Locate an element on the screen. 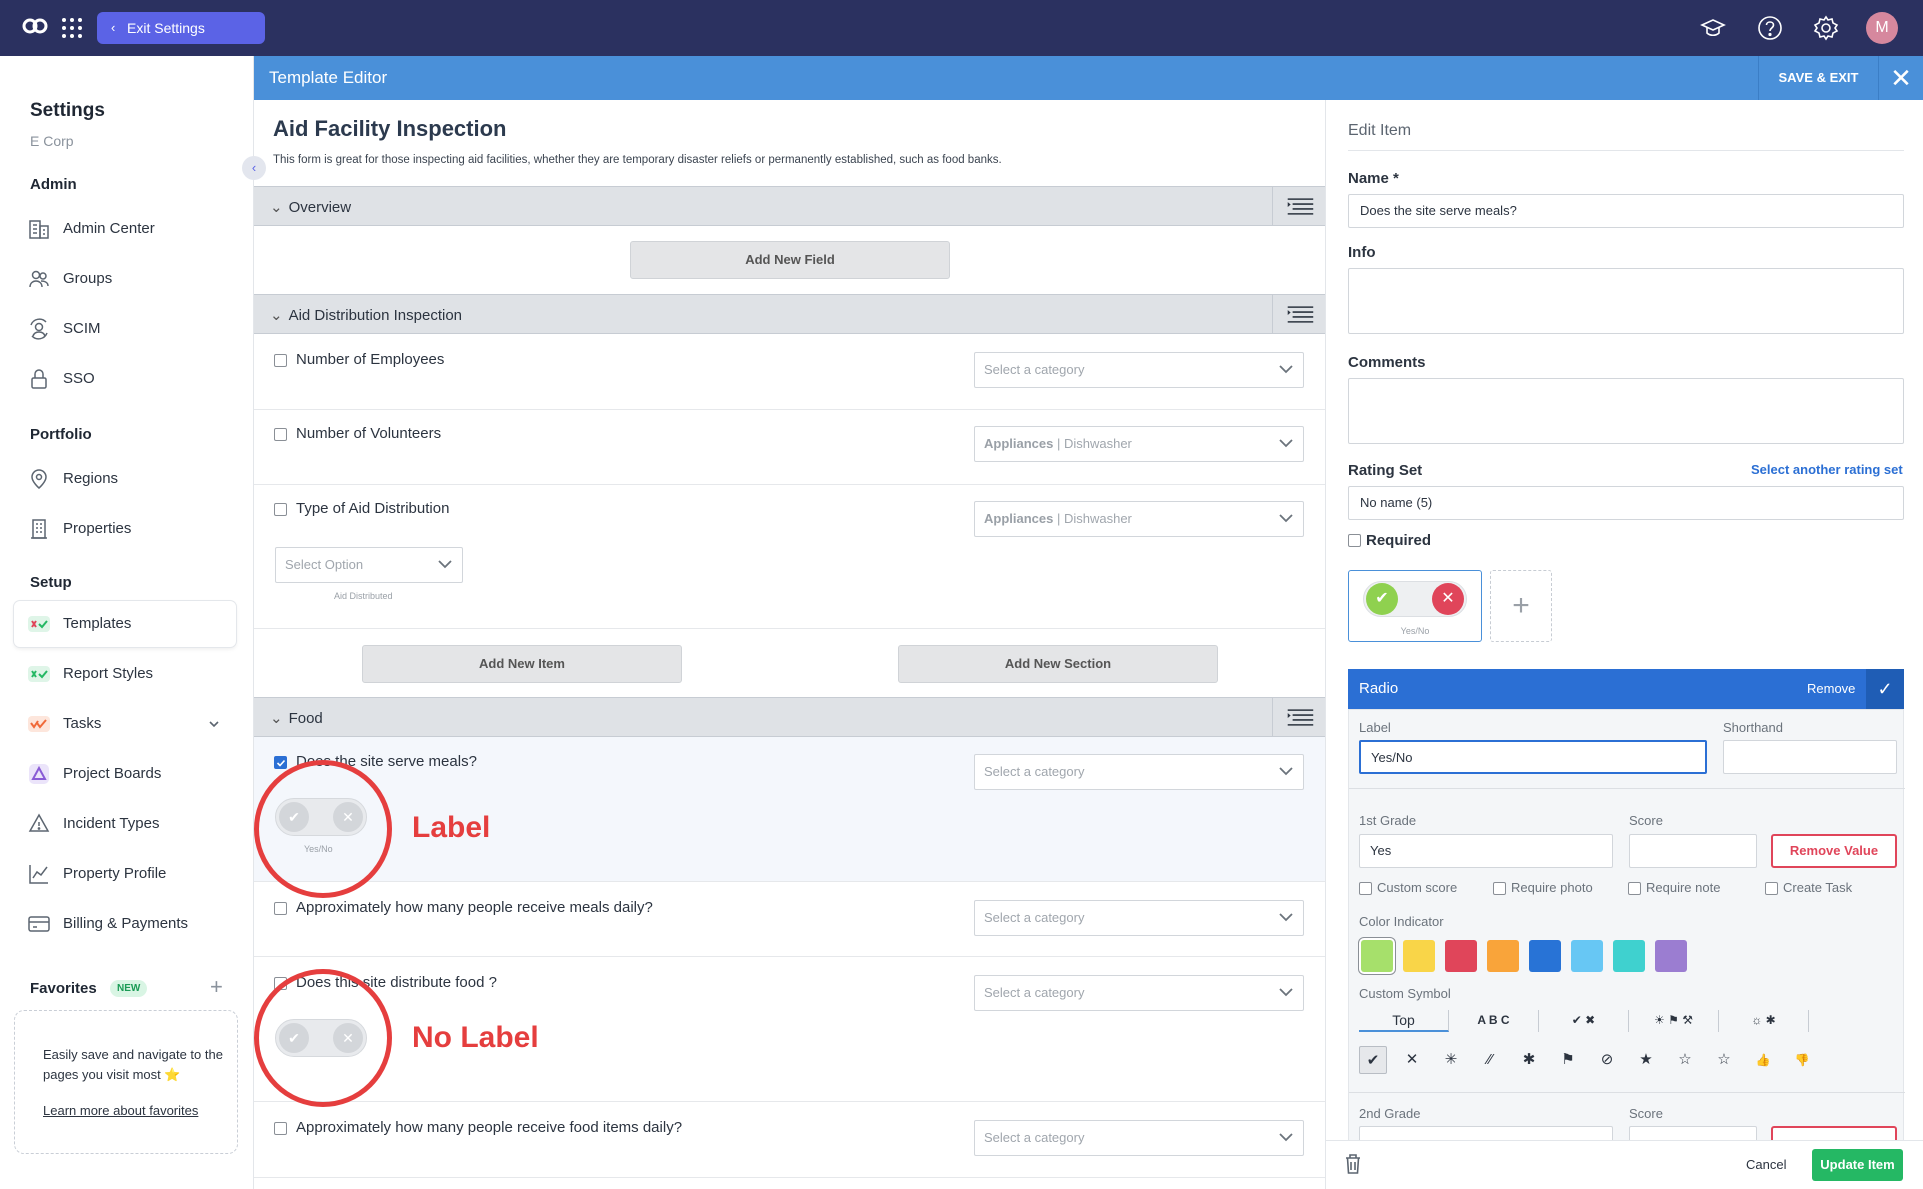 The image size is (1923, 1189). trash-icon is located at coordinates (1353, 1164).